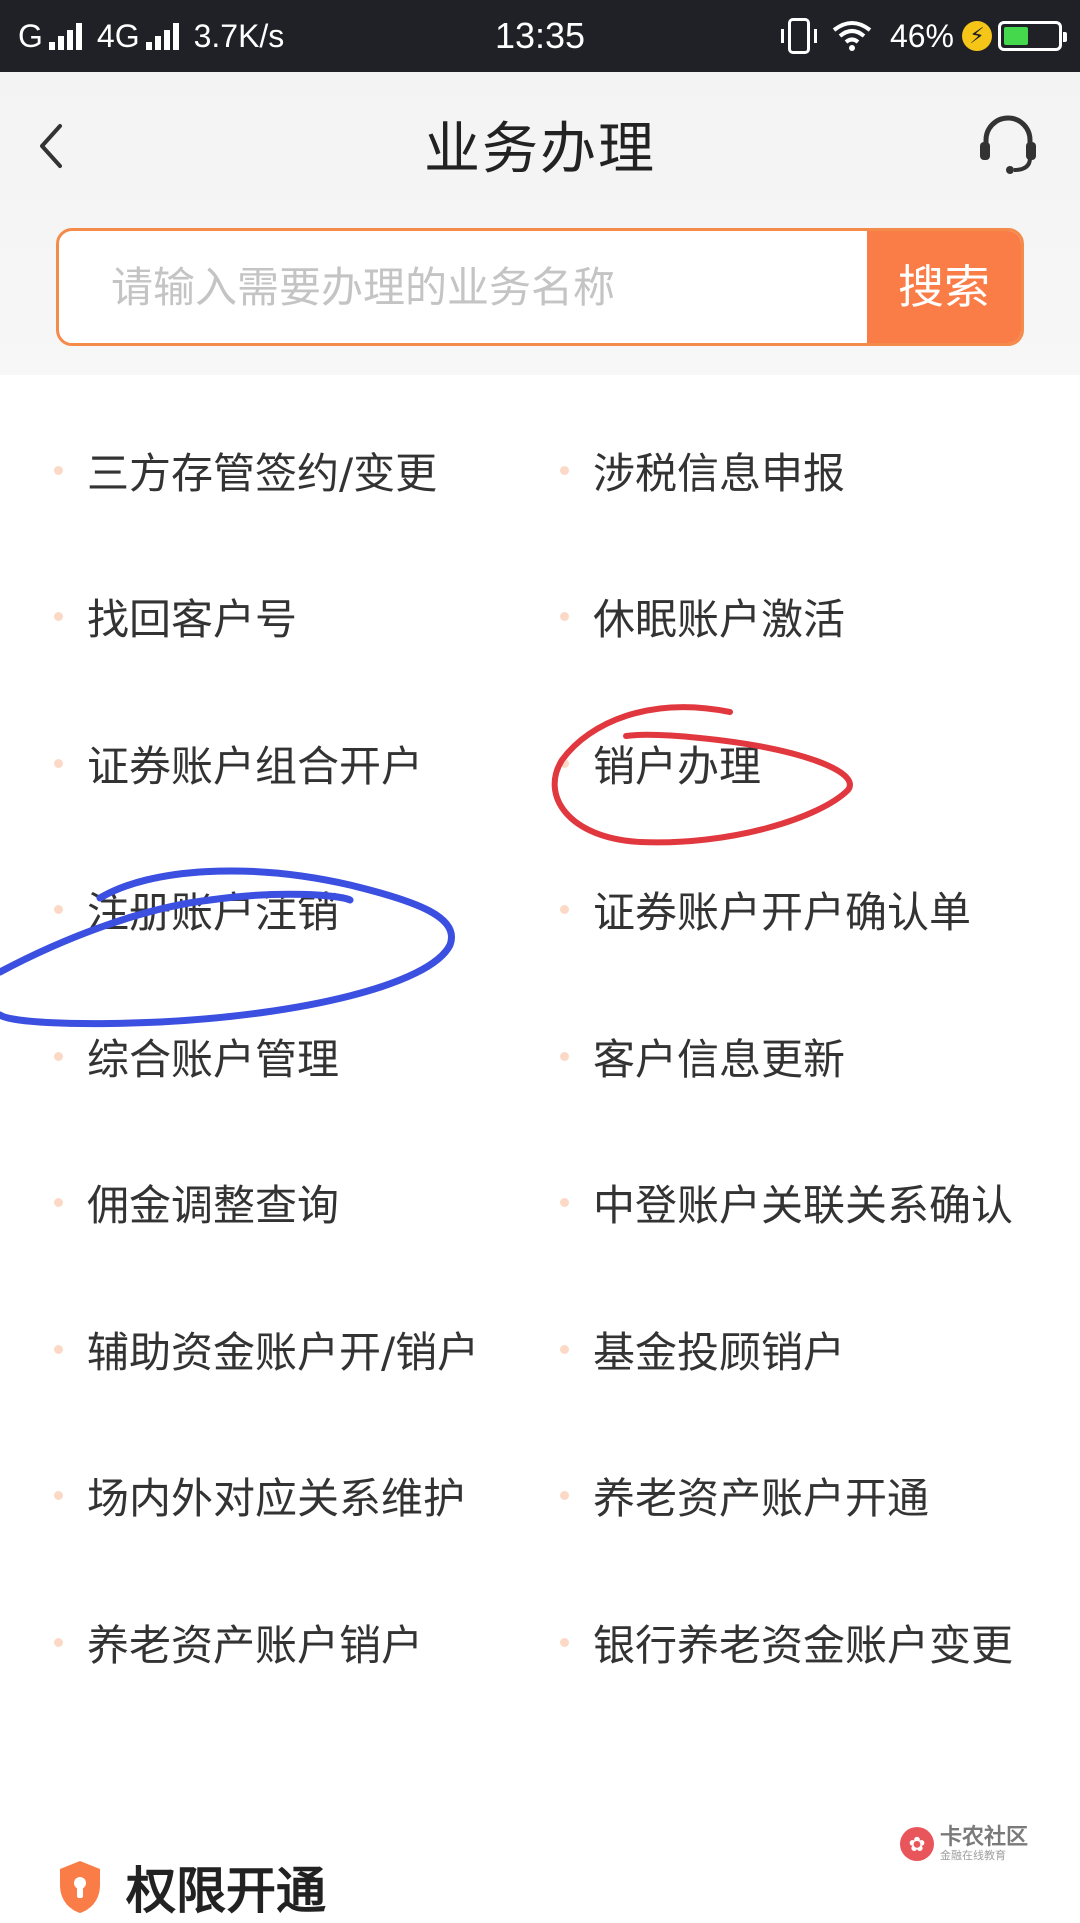 The height and width of the screenshot is (1923, 1080). I want to click on service-label: 注册账户注销, so click(213, 912).